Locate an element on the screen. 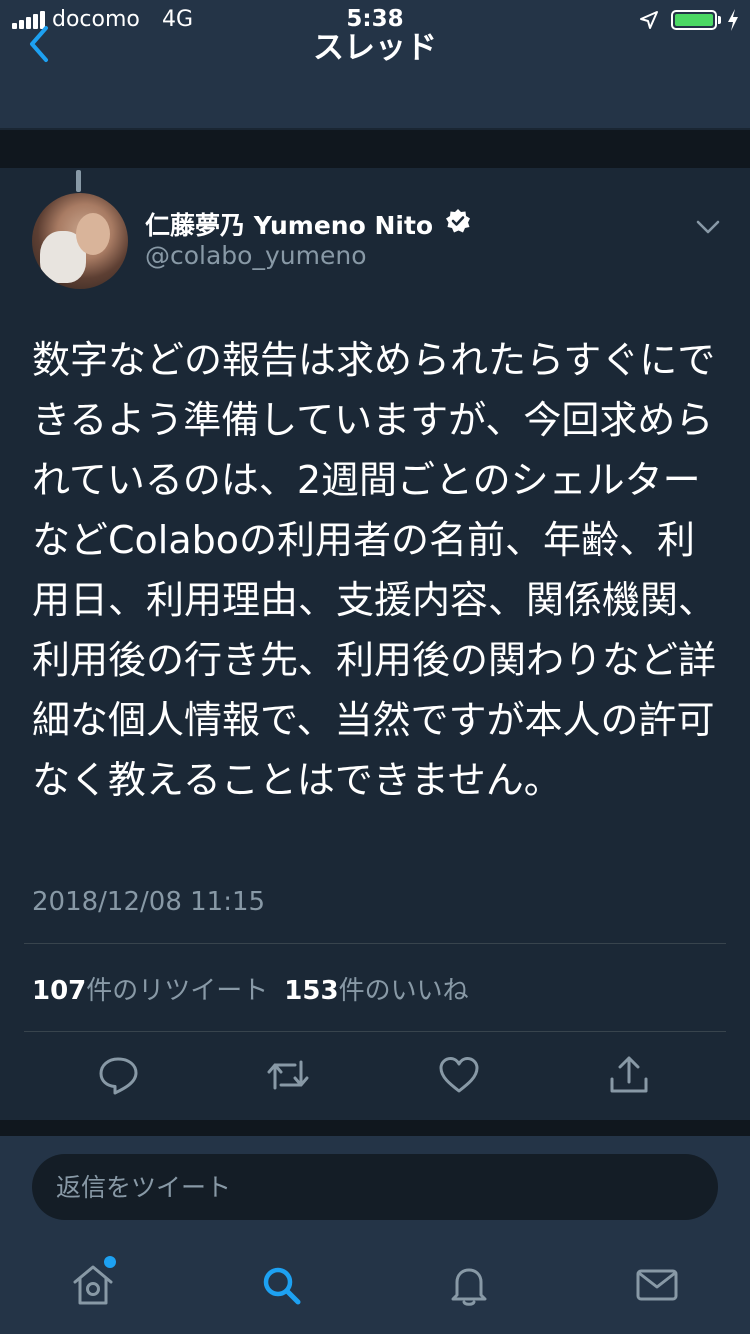  thread-connector is located at coordinates (78, 181).